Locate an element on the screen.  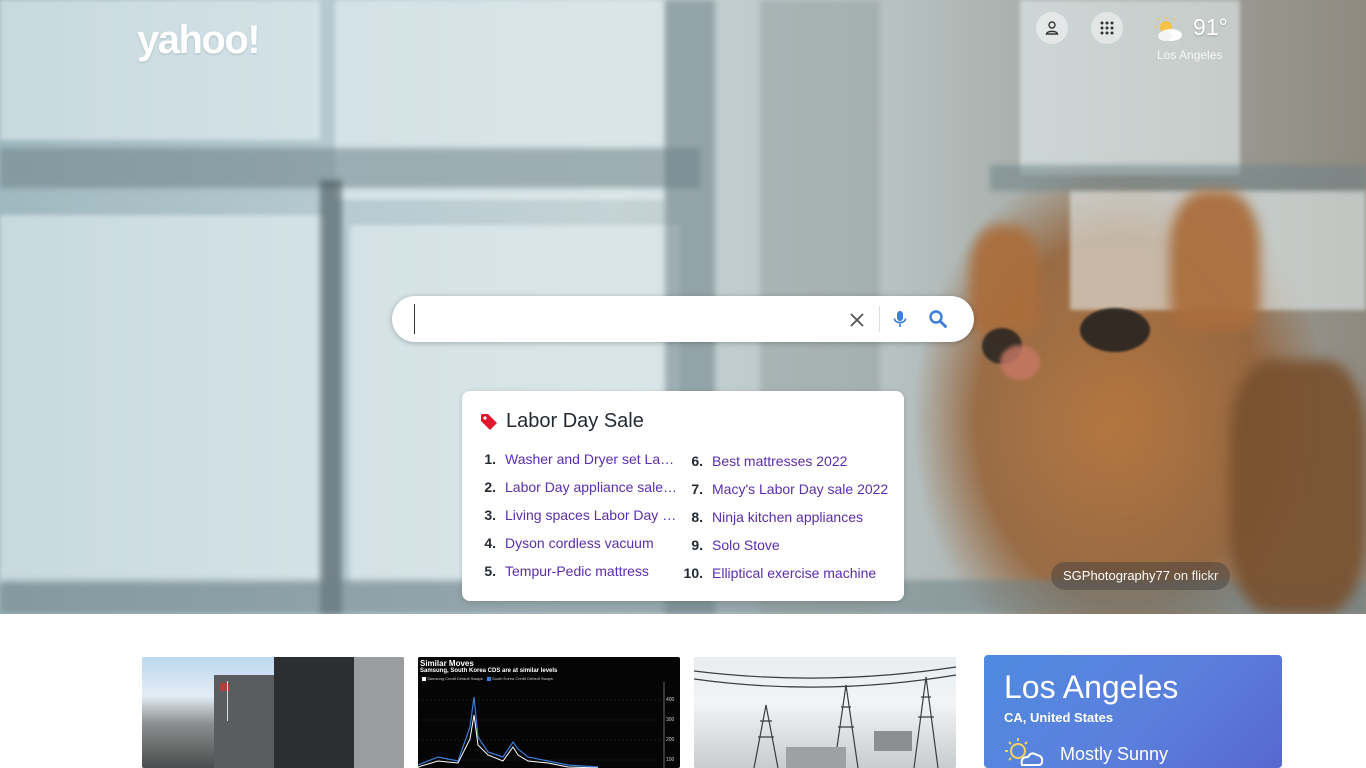
apps-button is located at coordinates (1107, 28).